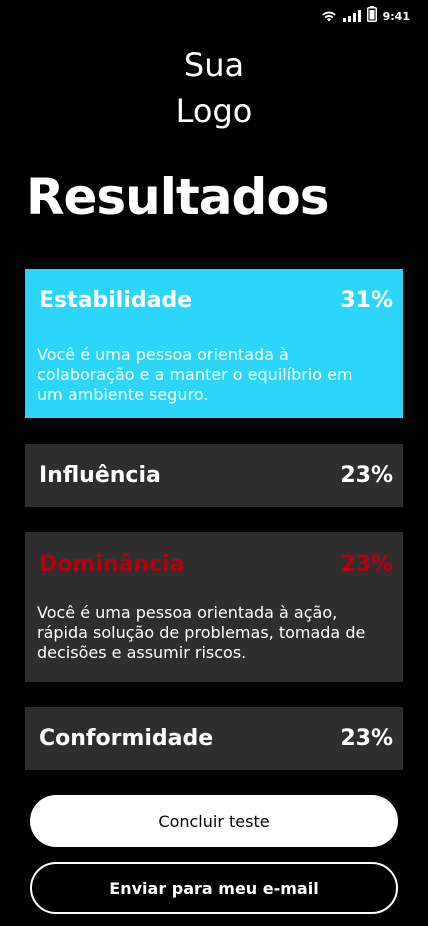  I want to click on battery-icon, so click(371, 16).